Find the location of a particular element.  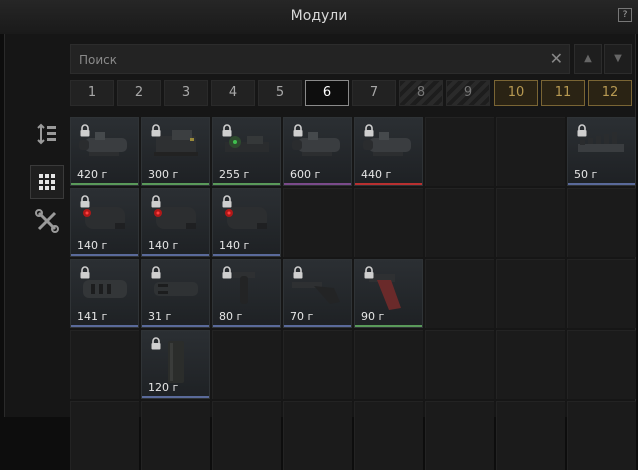

module-slot-reflex-sight: 255 г is located at coordinates (246, 151).